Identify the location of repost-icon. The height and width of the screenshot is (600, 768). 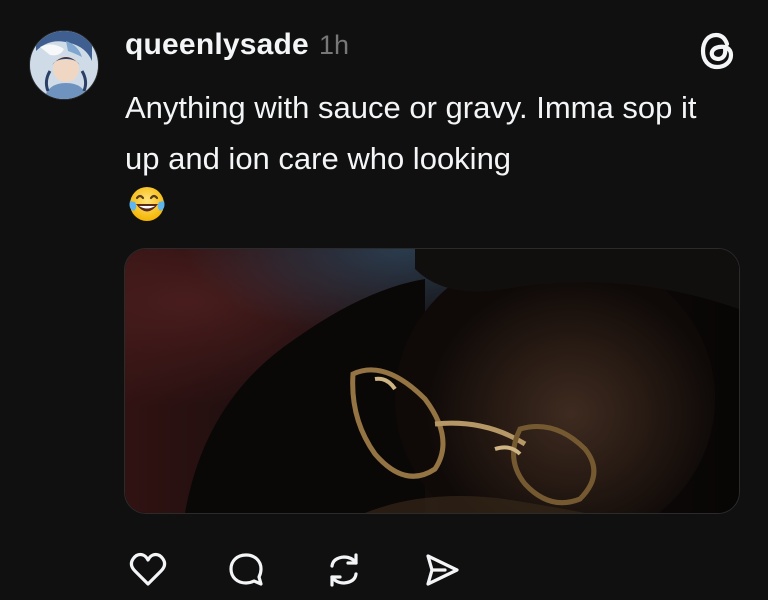
(344, 570).